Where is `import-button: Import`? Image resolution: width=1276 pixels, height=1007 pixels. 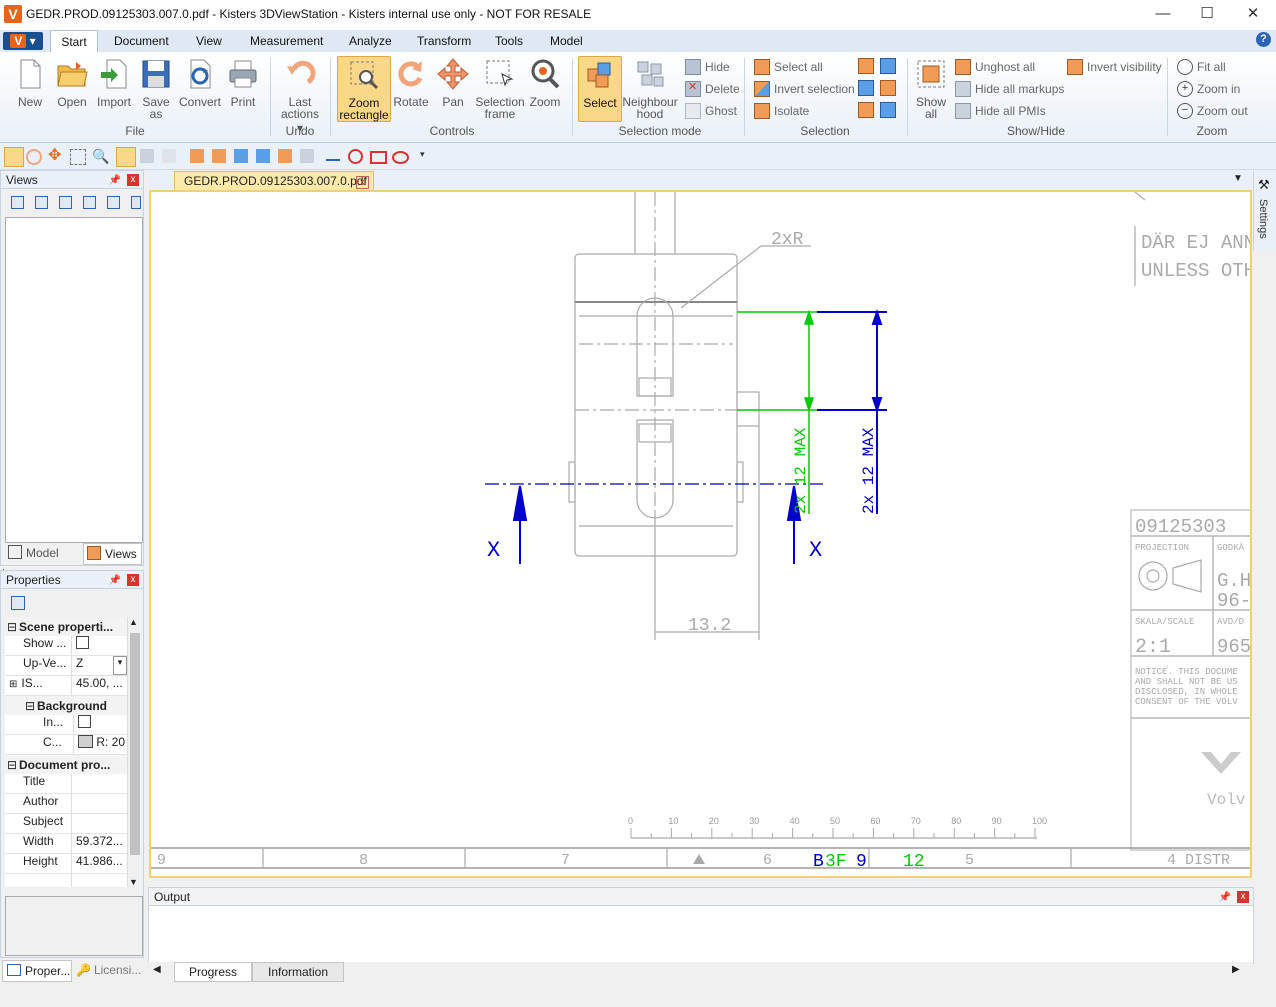 import-button: Import is located at coordinates (114, 82).